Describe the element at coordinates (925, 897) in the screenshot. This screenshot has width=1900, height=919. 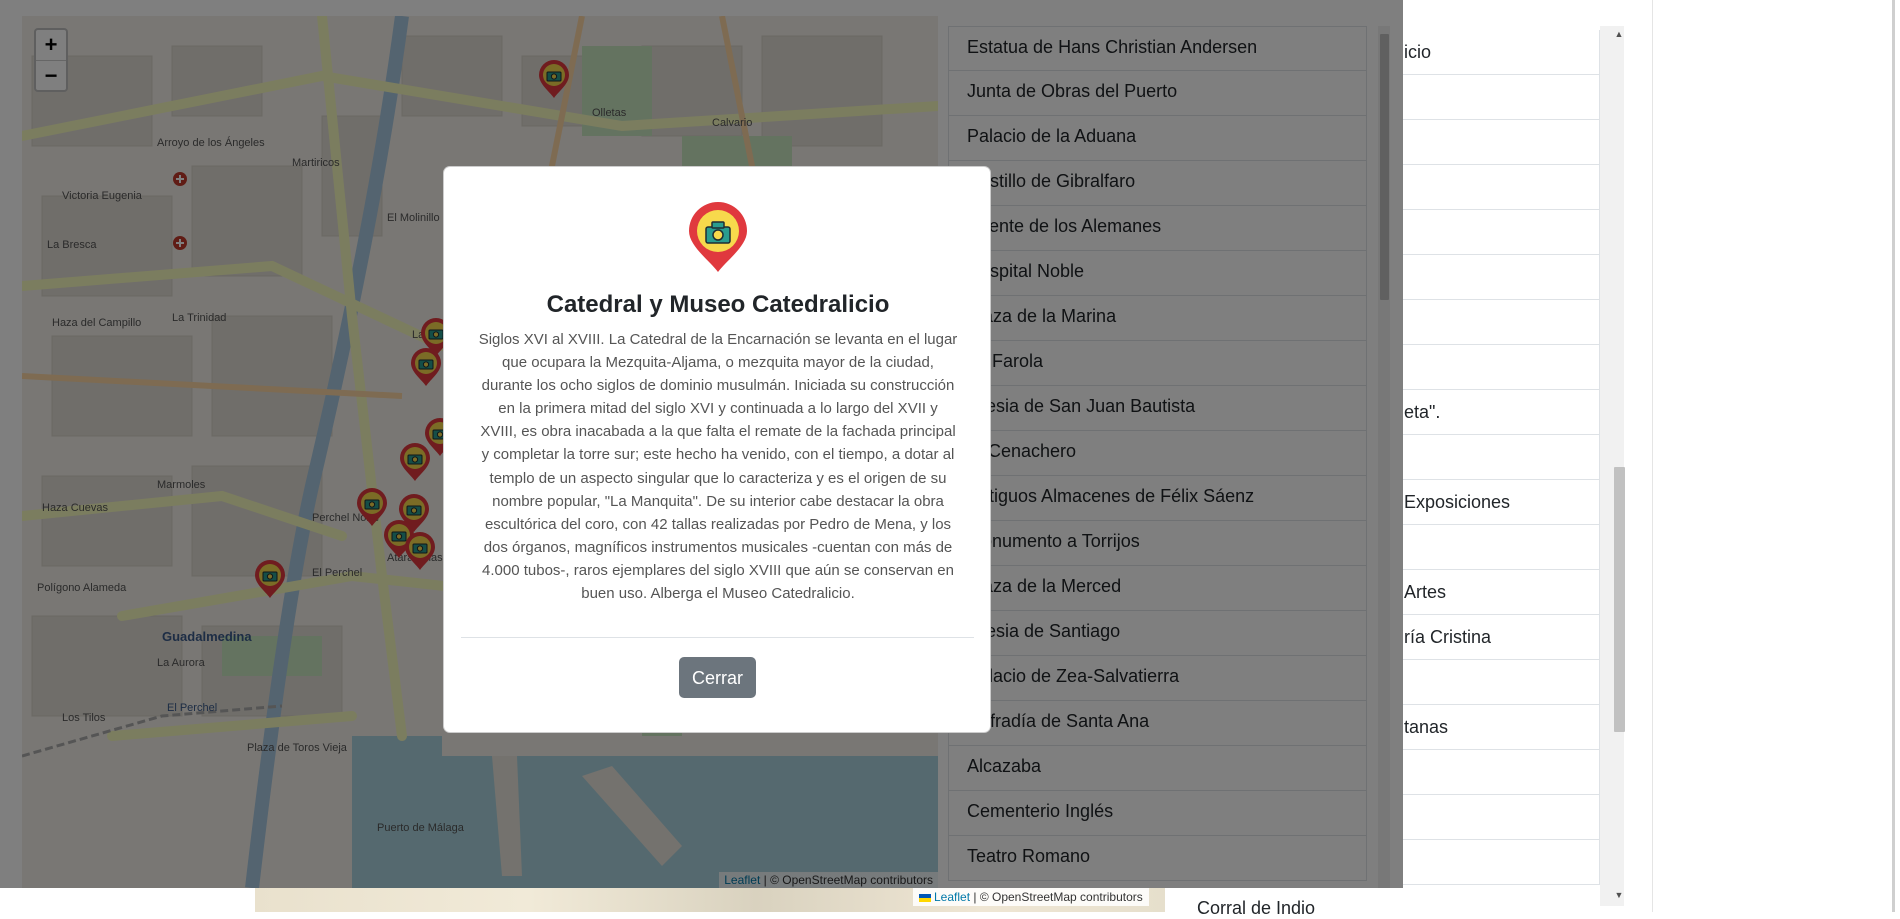
I see `ukraine-flag-icon` at that location.